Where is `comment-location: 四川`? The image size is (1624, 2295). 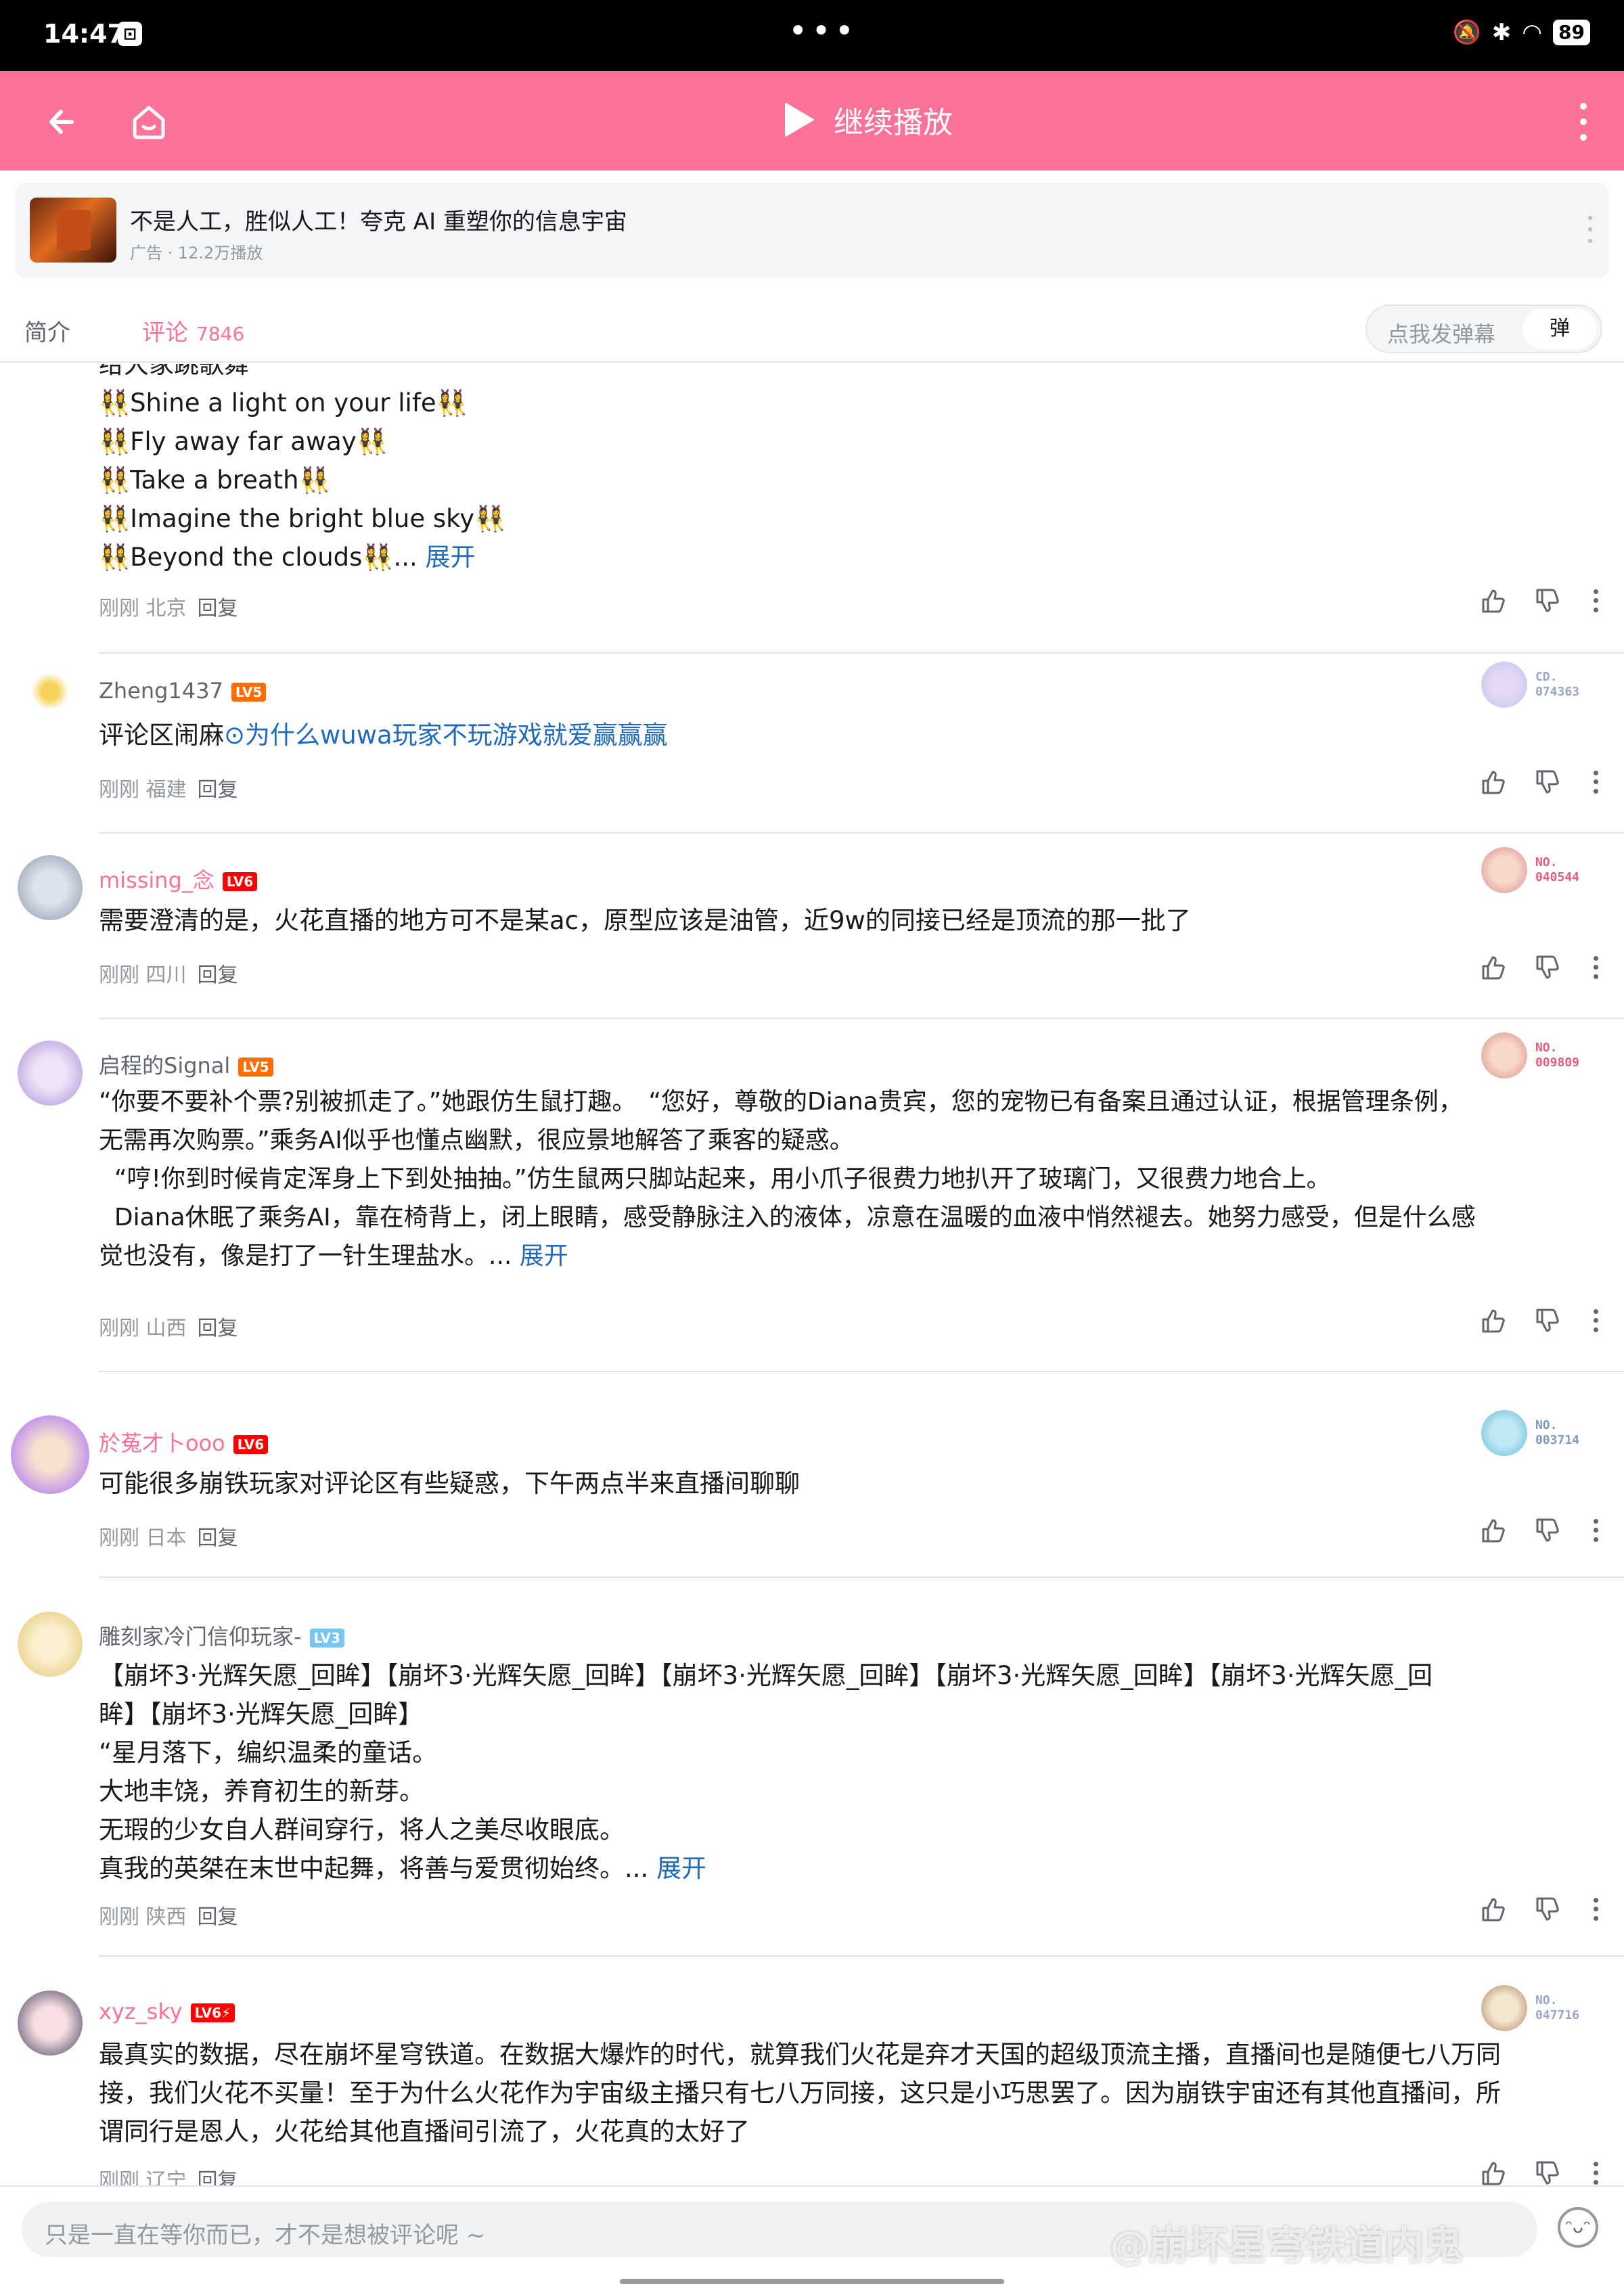 comment-location: 四川 is located at coordinates (166, 975).